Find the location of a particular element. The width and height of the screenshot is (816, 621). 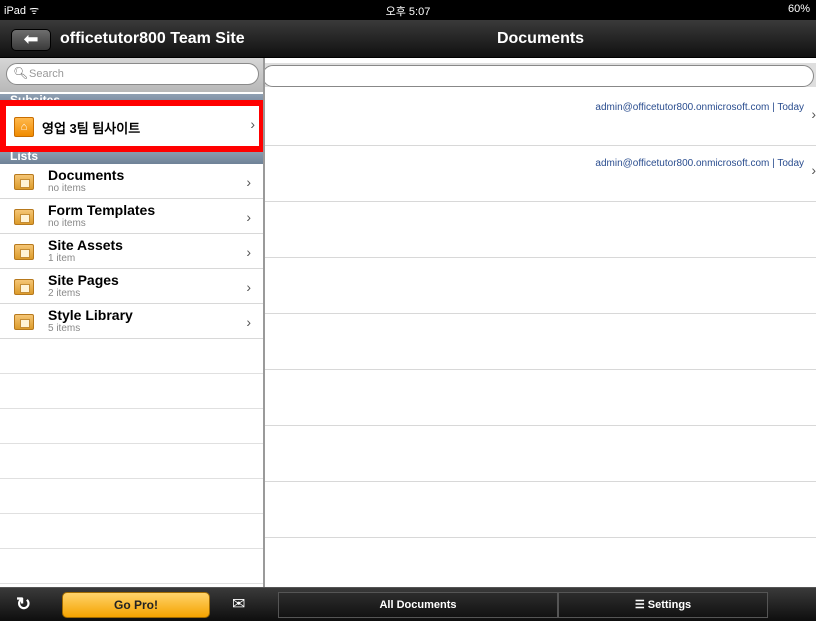

list-item-name: Style Library is located at coordinates (90, 315).